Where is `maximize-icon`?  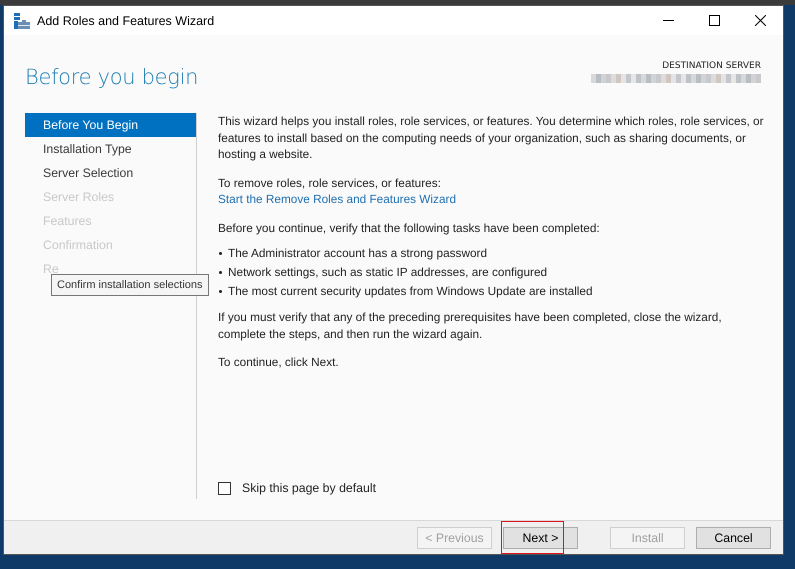 maximize-icon is located at coordinates (714, 20).